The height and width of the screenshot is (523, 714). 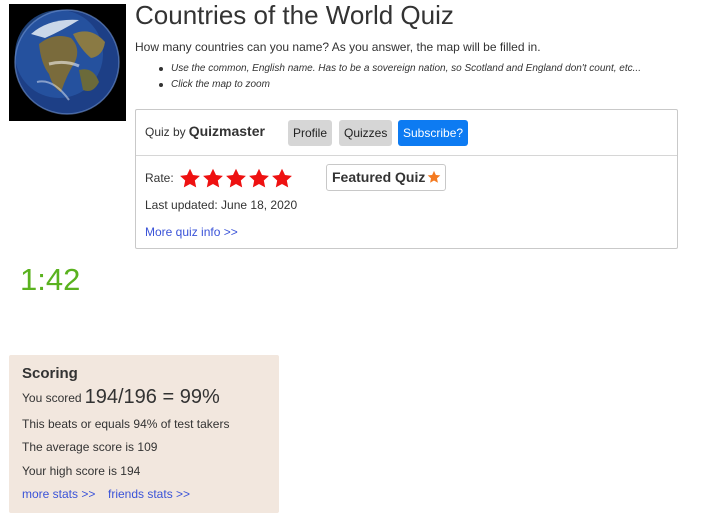 What do you see at coordinates (366, 133) in the screenshot?
I see `quizzes-button: Quizzes` at bounding box center [366, 133].